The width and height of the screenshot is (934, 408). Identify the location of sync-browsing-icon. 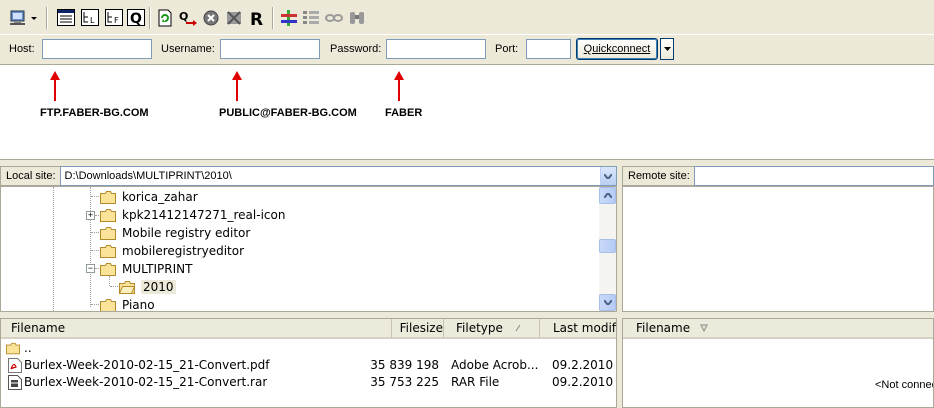
(334, 17).